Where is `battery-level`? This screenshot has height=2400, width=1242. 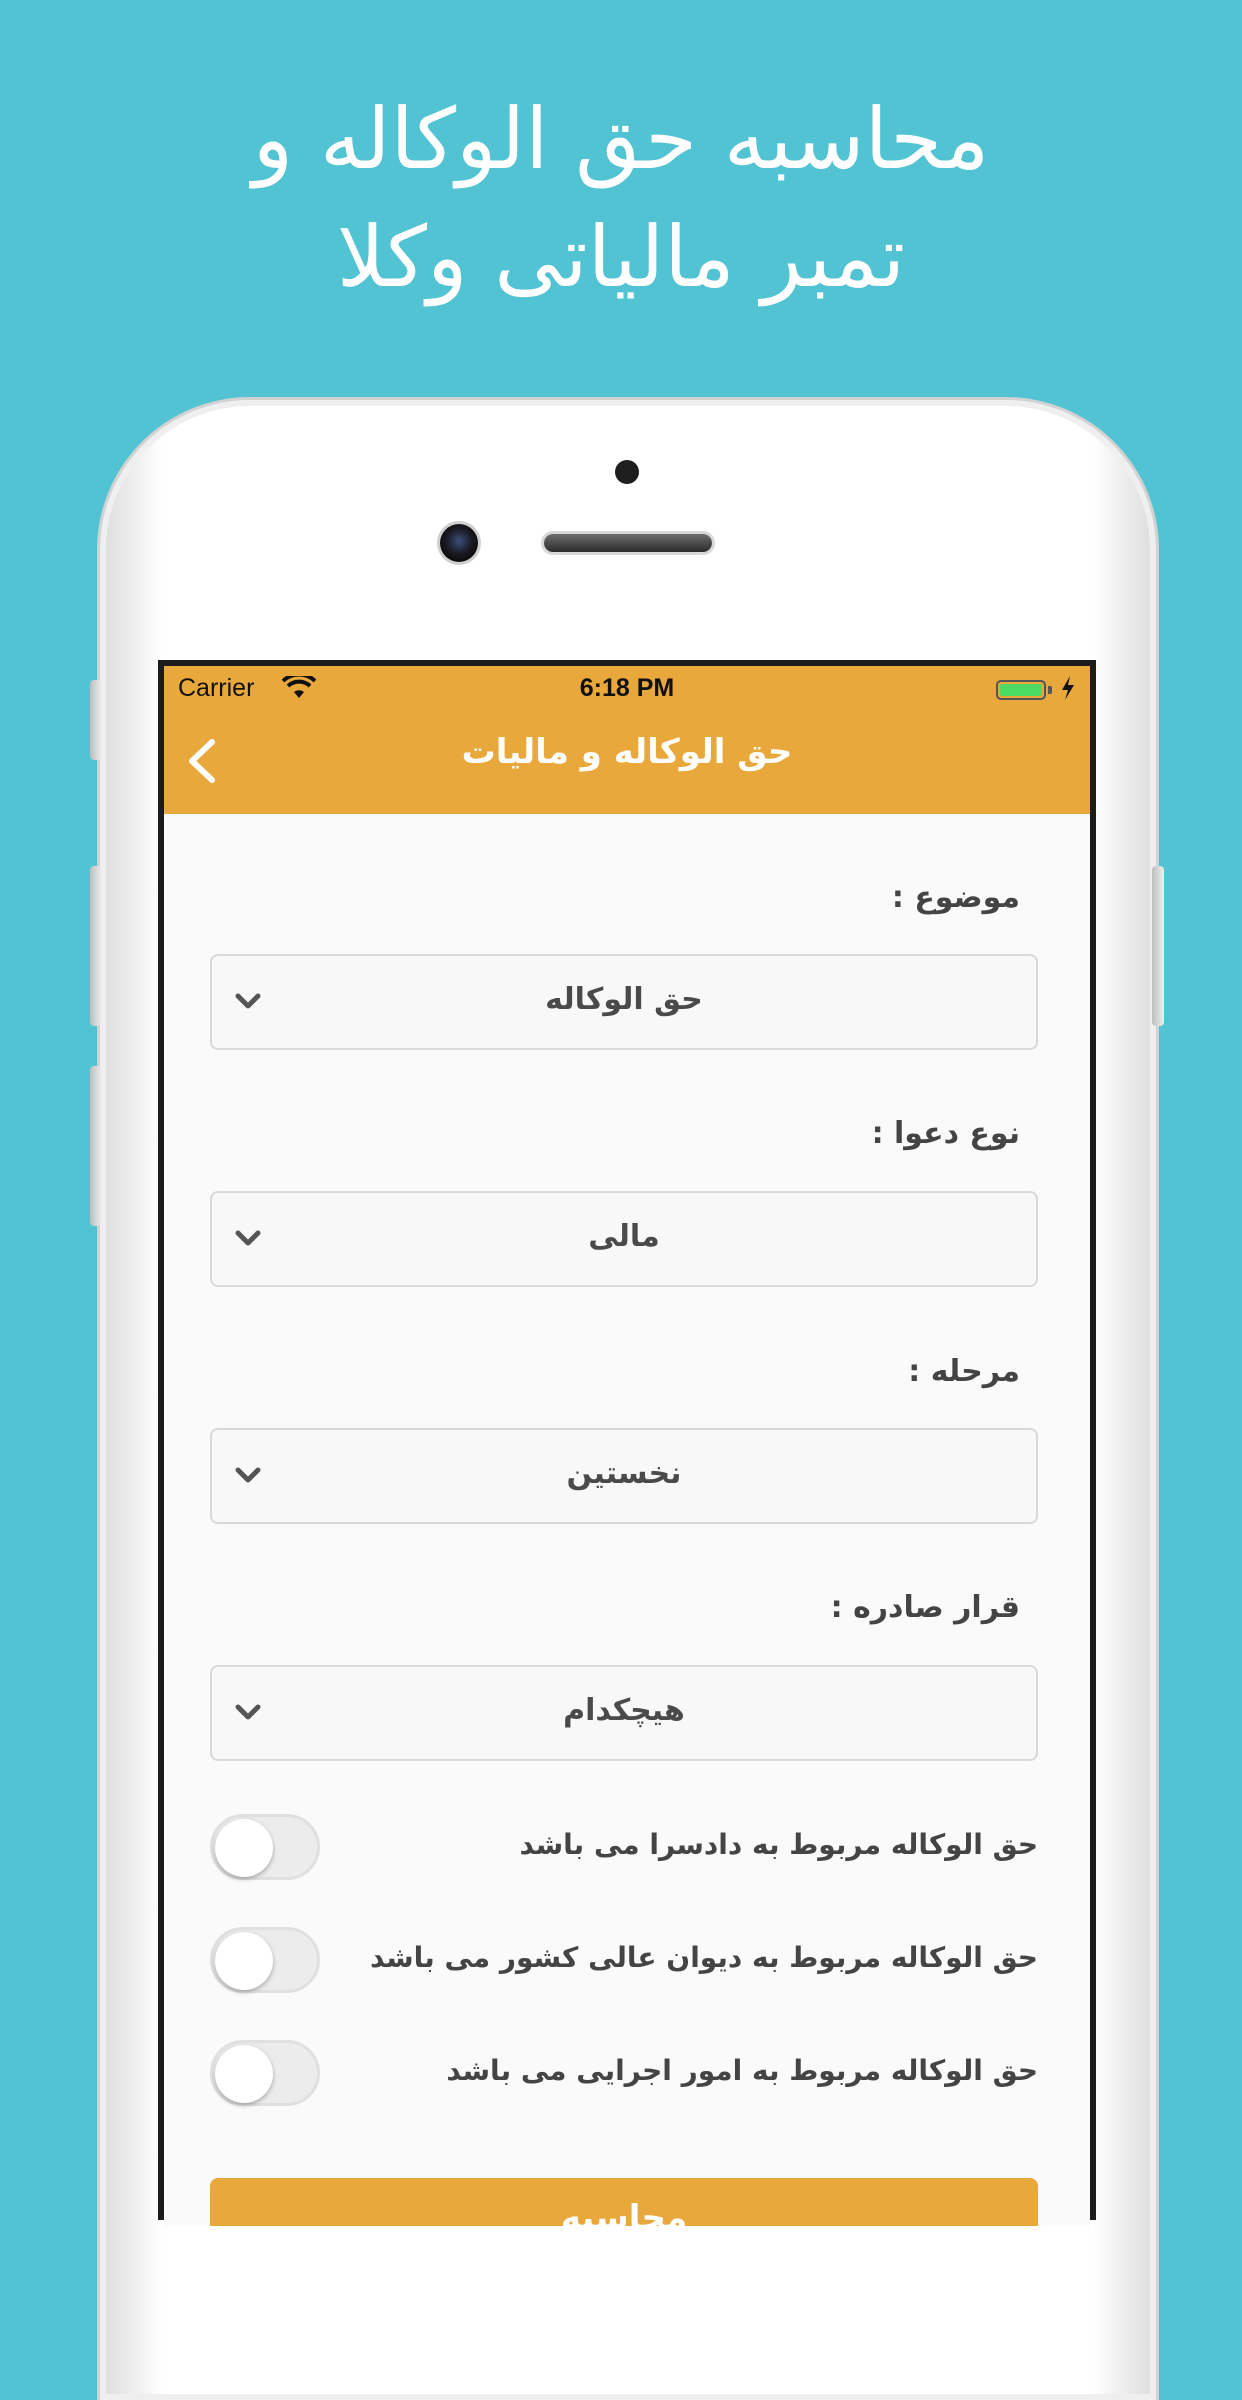
battery-level is located at coordinates (1021, 690).